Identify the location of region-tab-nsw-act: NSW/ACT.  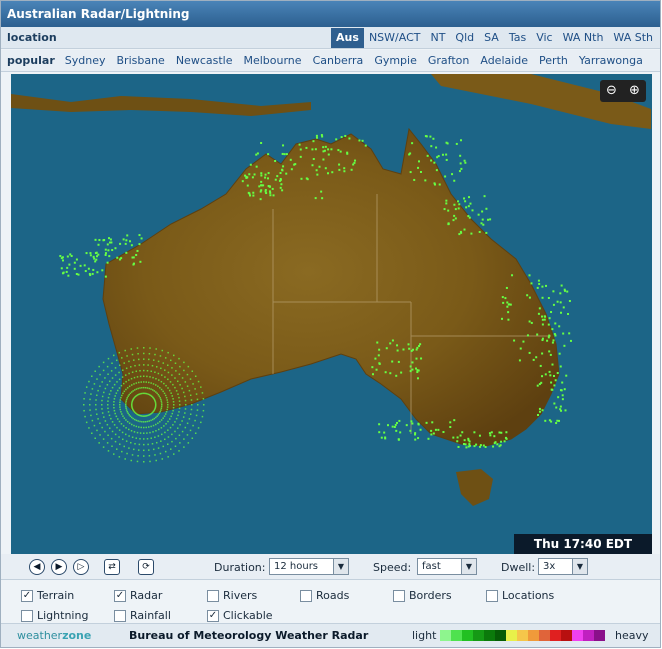
(395, 38).